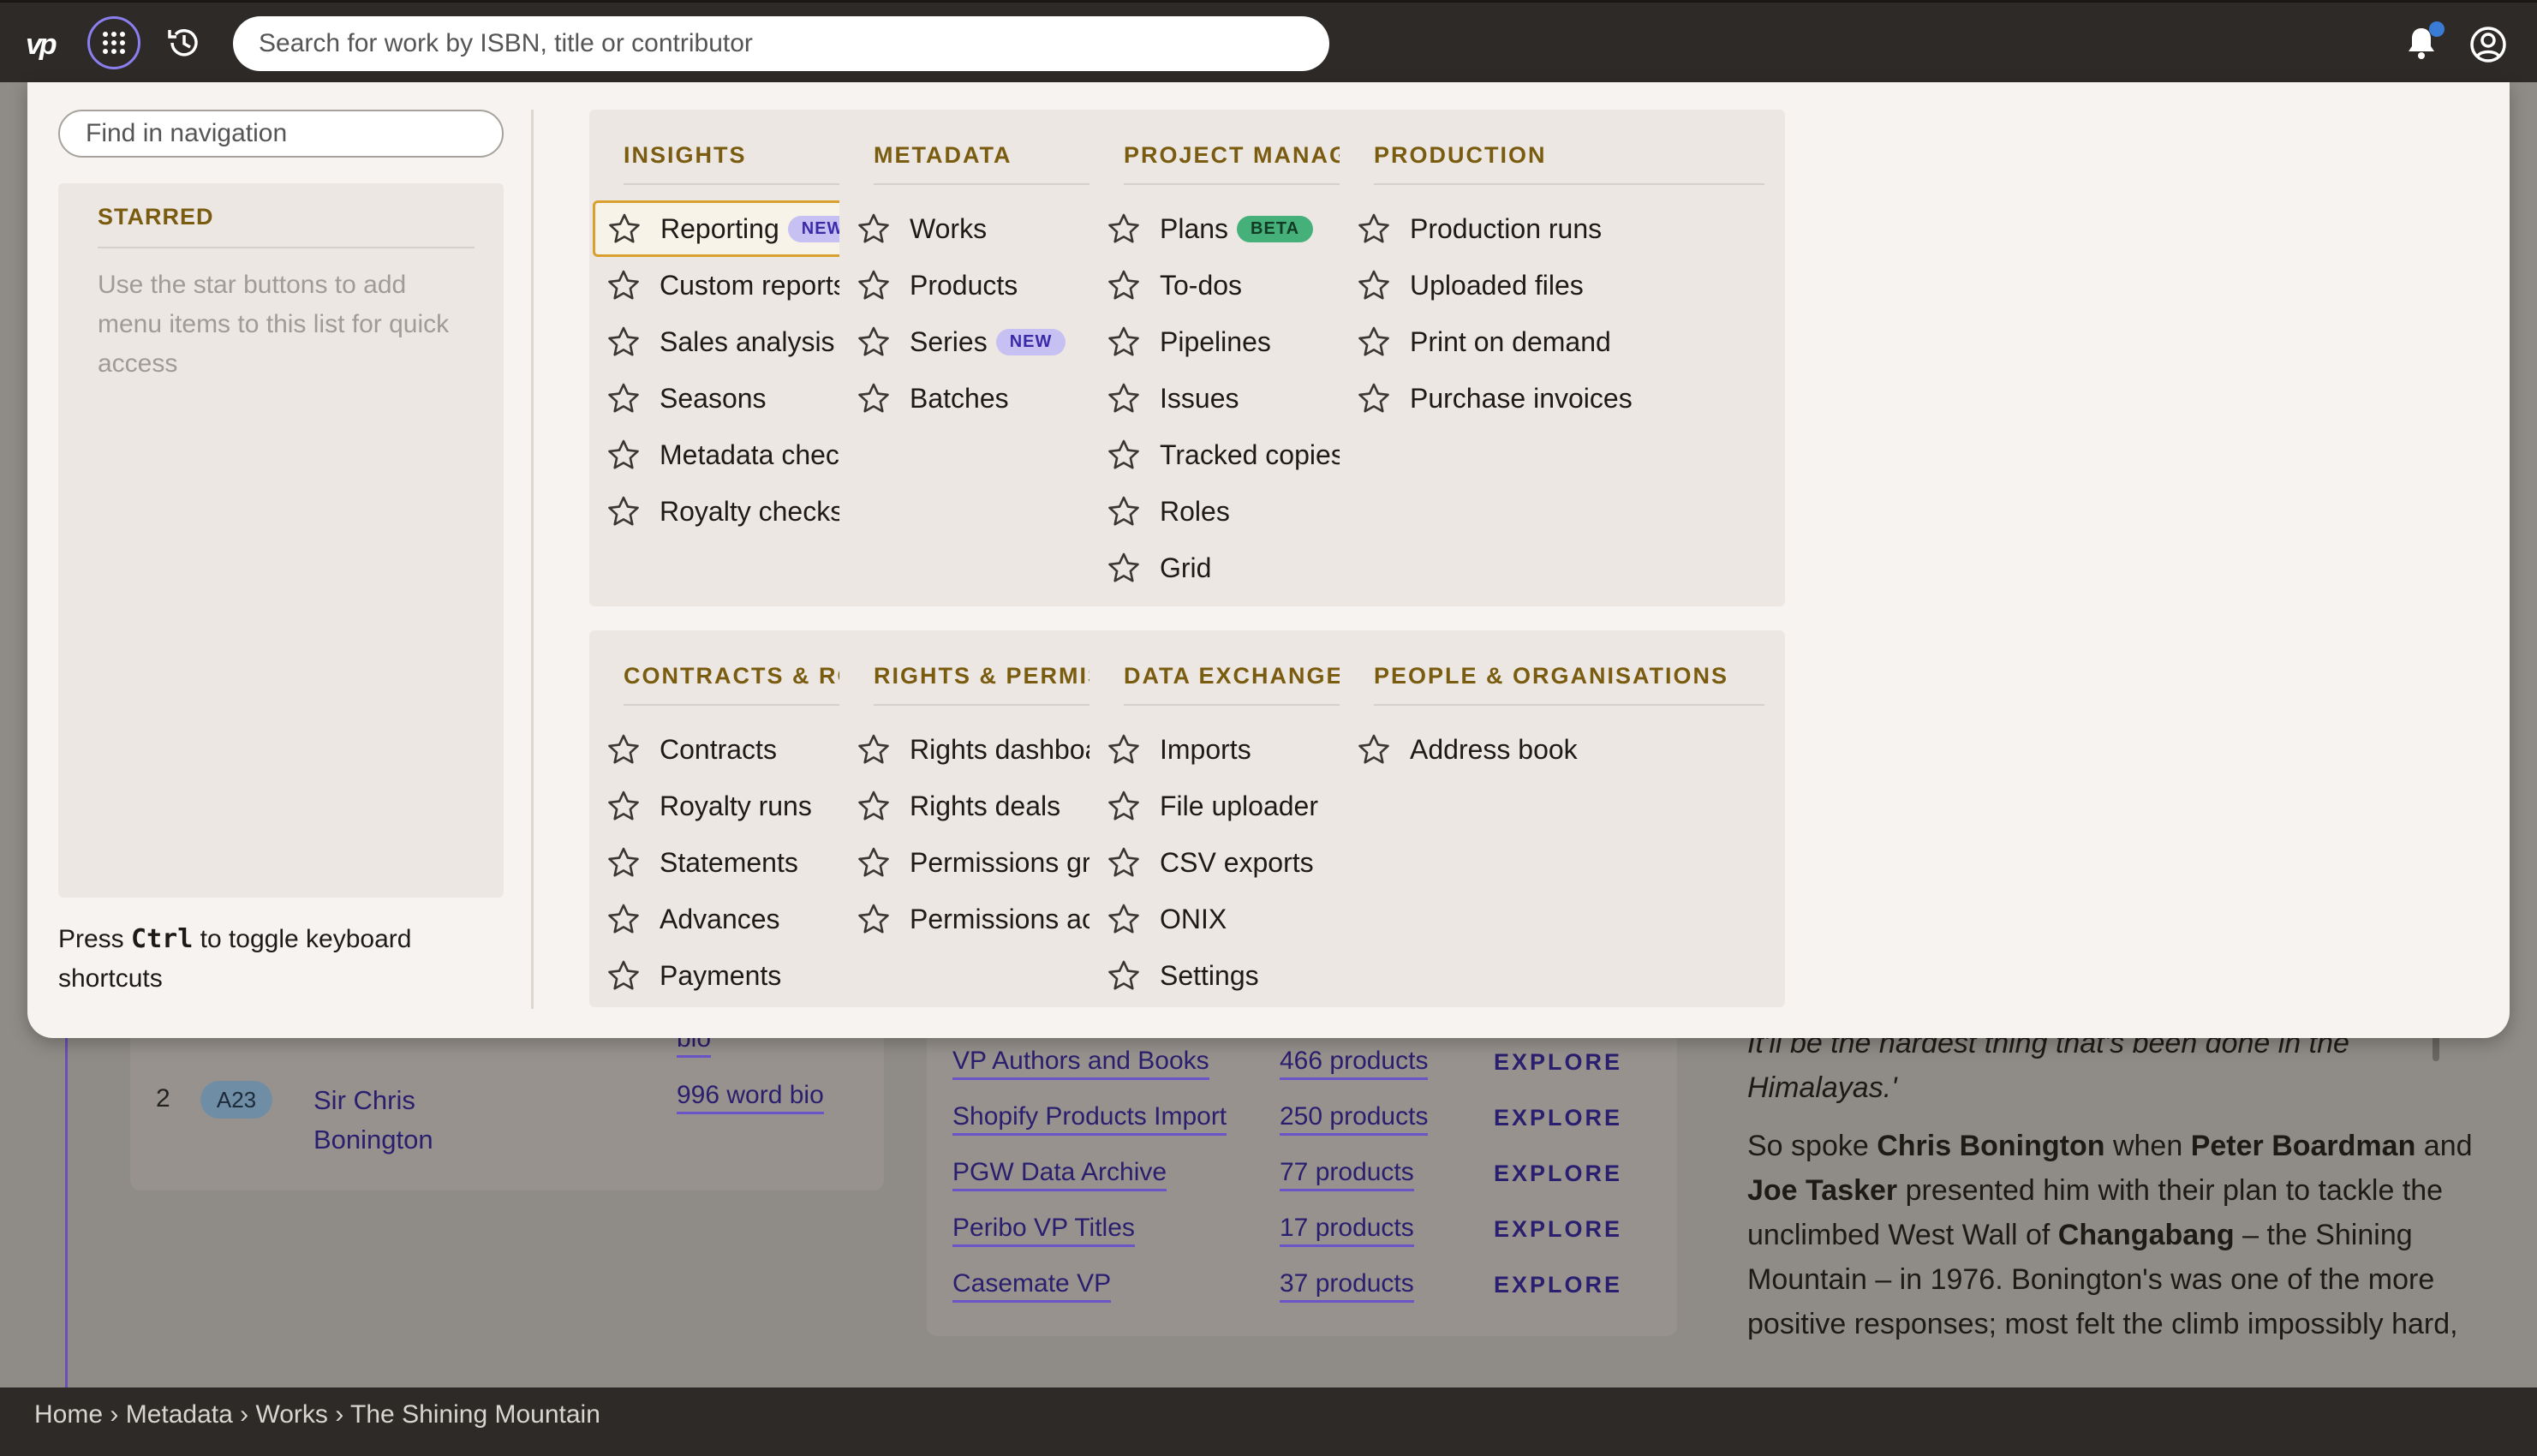 This screenshot has height=1456, width=2537. What do you see at coordinates (750, 1097) in the screenshot?
I see `bio-link: 996 word bio` at bounding box center [750, 1097].